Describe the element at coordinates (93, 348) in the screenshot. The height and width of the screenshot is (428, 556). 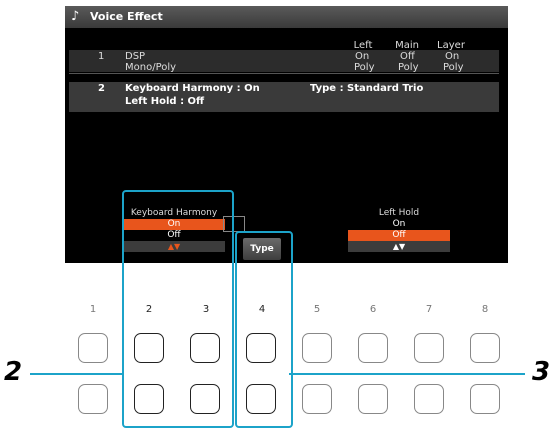
I see `button-1-upper` at that location.